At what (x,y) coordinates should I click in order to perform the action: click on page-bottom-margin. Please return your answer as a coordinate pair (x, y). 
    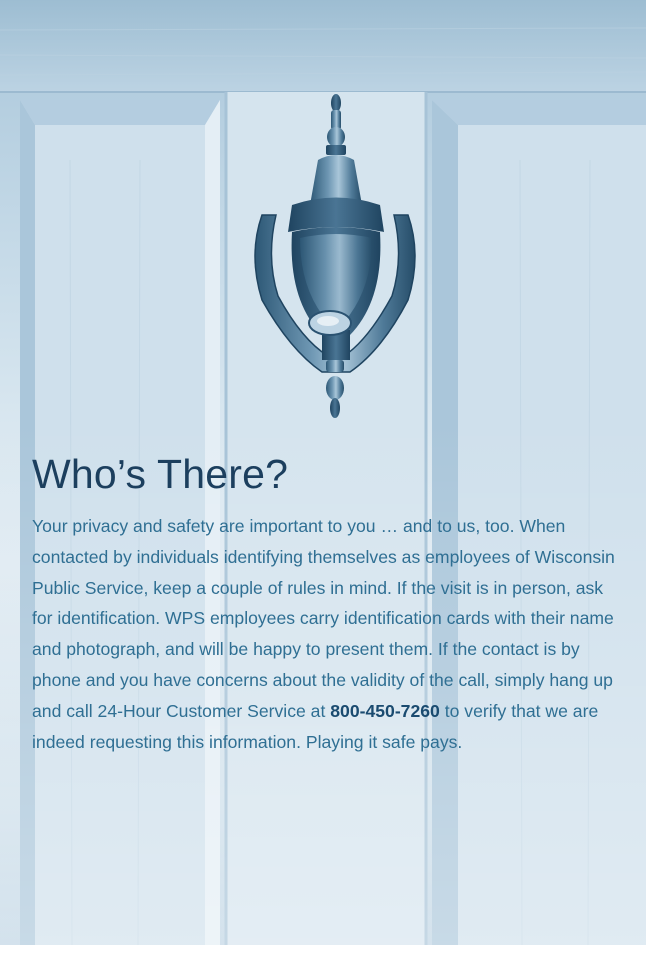
    Looking at the image, I should click on (323, 955).